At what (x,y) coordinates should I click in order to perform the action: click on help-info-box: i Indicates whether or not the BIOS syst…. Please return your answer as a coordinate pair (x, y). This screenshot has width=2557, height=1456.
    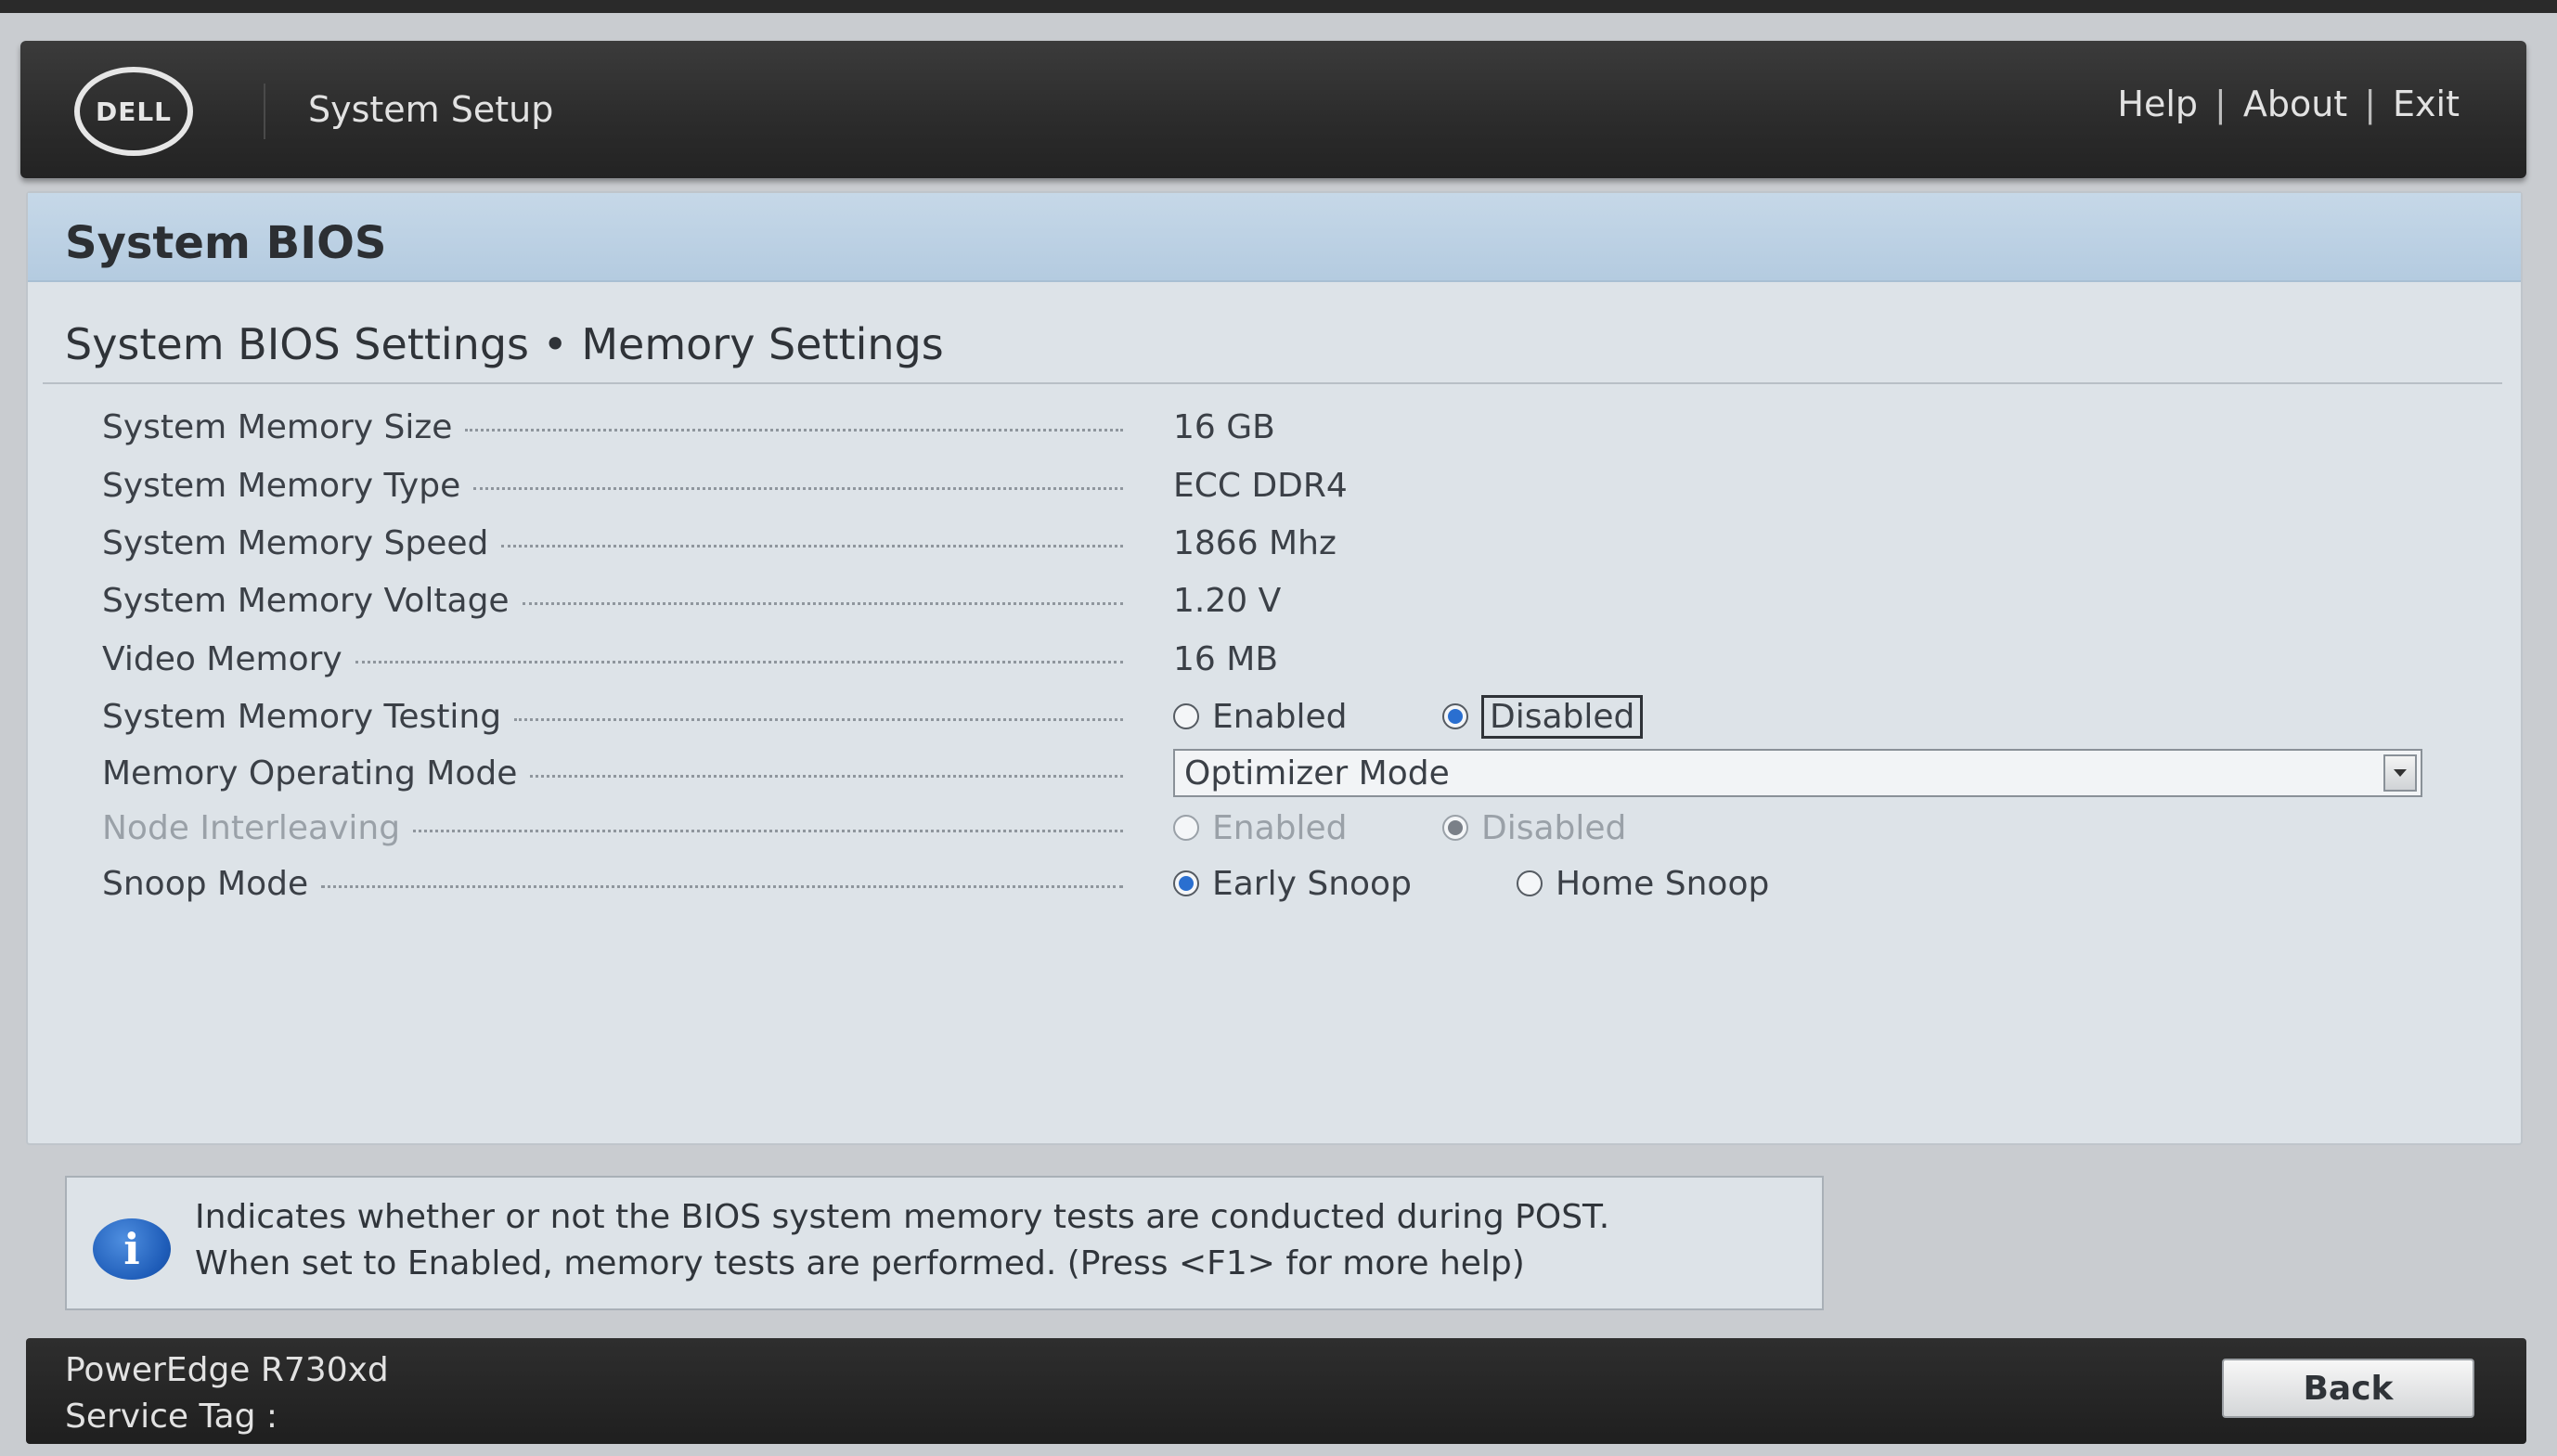
    Looking at the image, I should click on (944, 1243).